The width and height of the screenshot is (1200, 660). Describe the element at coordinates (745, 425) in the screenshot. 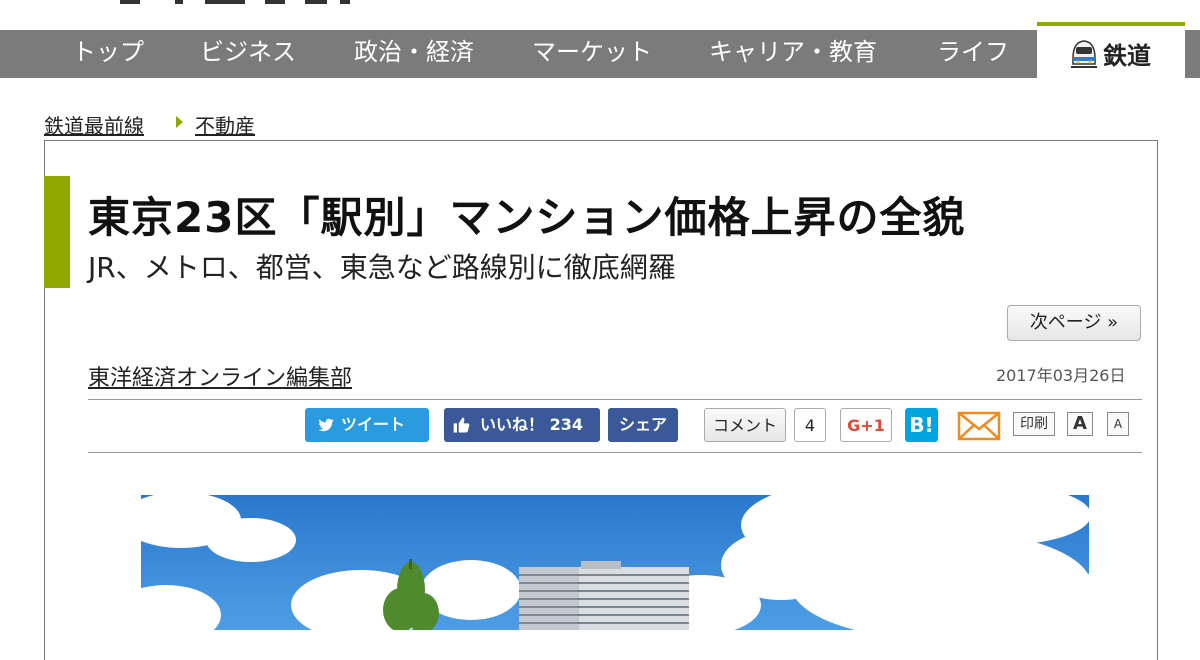

I see `comment-button: コメント` at that location.